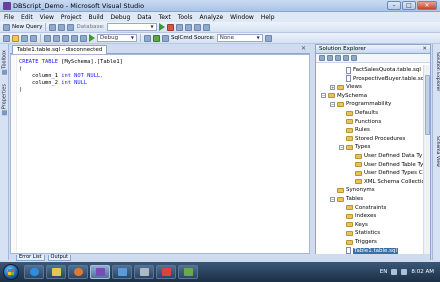  What do you see at coordinates (9, 17) in the screenshot?
I see `menu-file: File` at bounding box center [9, 17].